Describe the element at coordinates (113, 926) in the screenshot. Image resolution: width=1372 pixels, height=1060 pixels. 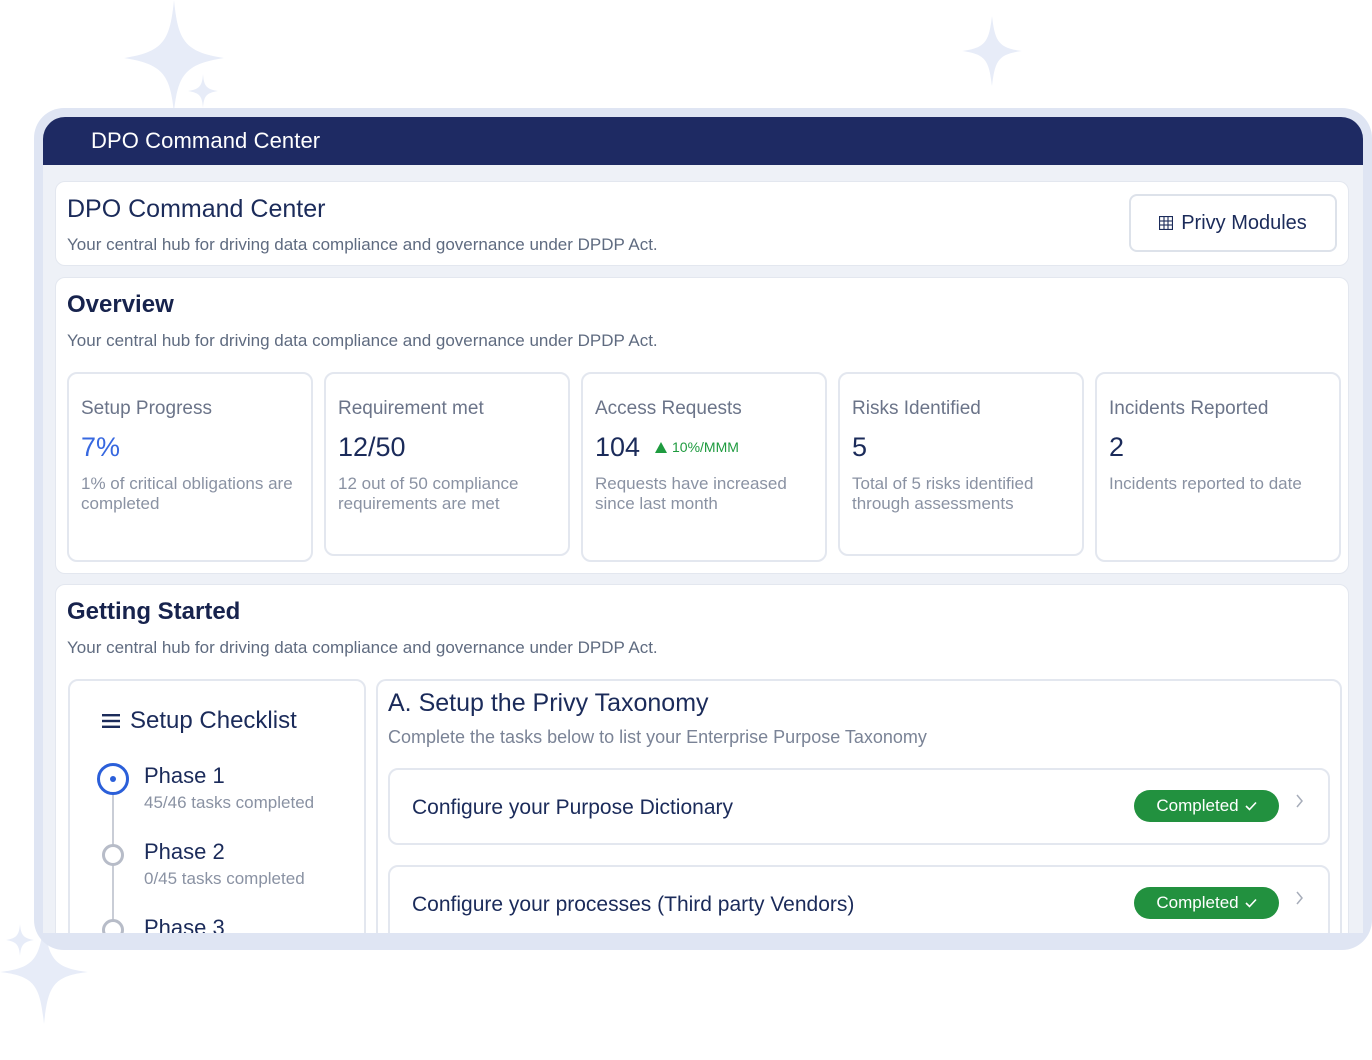
I see `phase-3-indicator` at that location.